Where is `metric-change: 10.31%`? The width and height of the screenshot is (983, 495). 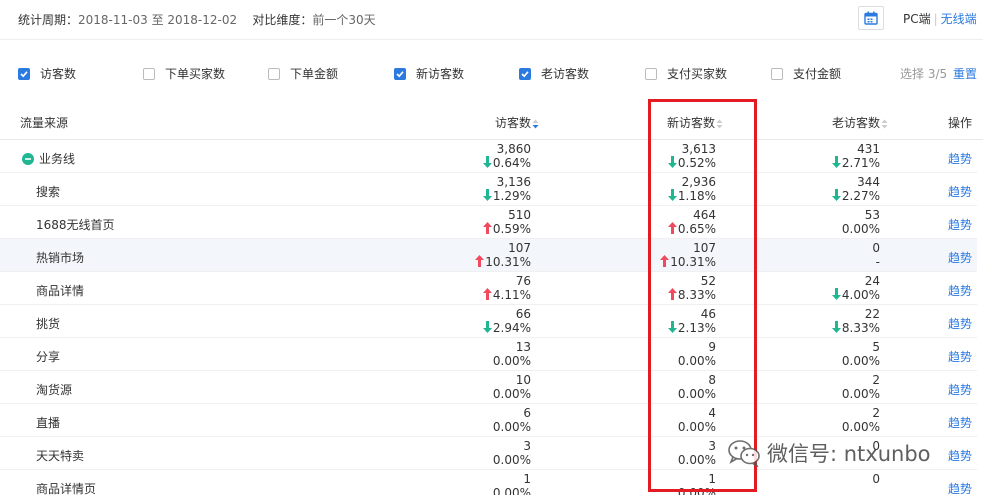 metric-change: 10.31% is located at coordinates (688, 262).